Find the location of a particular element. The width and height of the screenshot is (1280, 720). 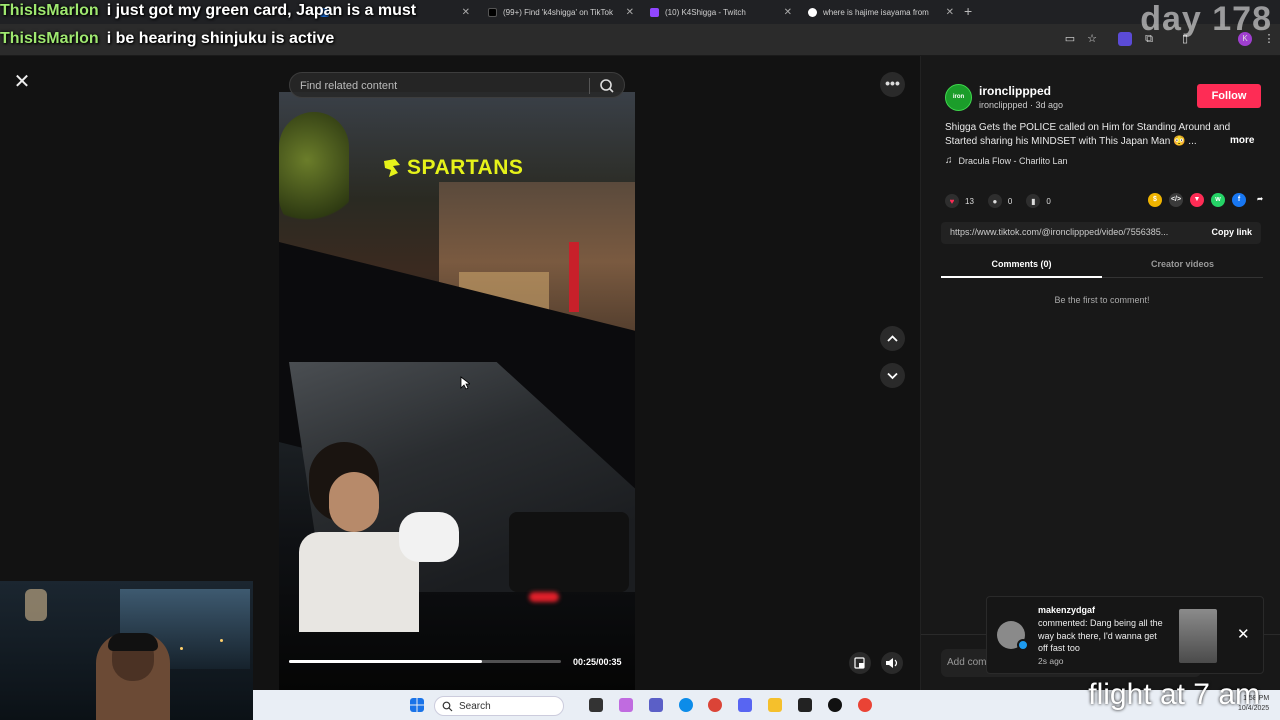

like-button: ♥ 13 is located at coordinates (959, 201).